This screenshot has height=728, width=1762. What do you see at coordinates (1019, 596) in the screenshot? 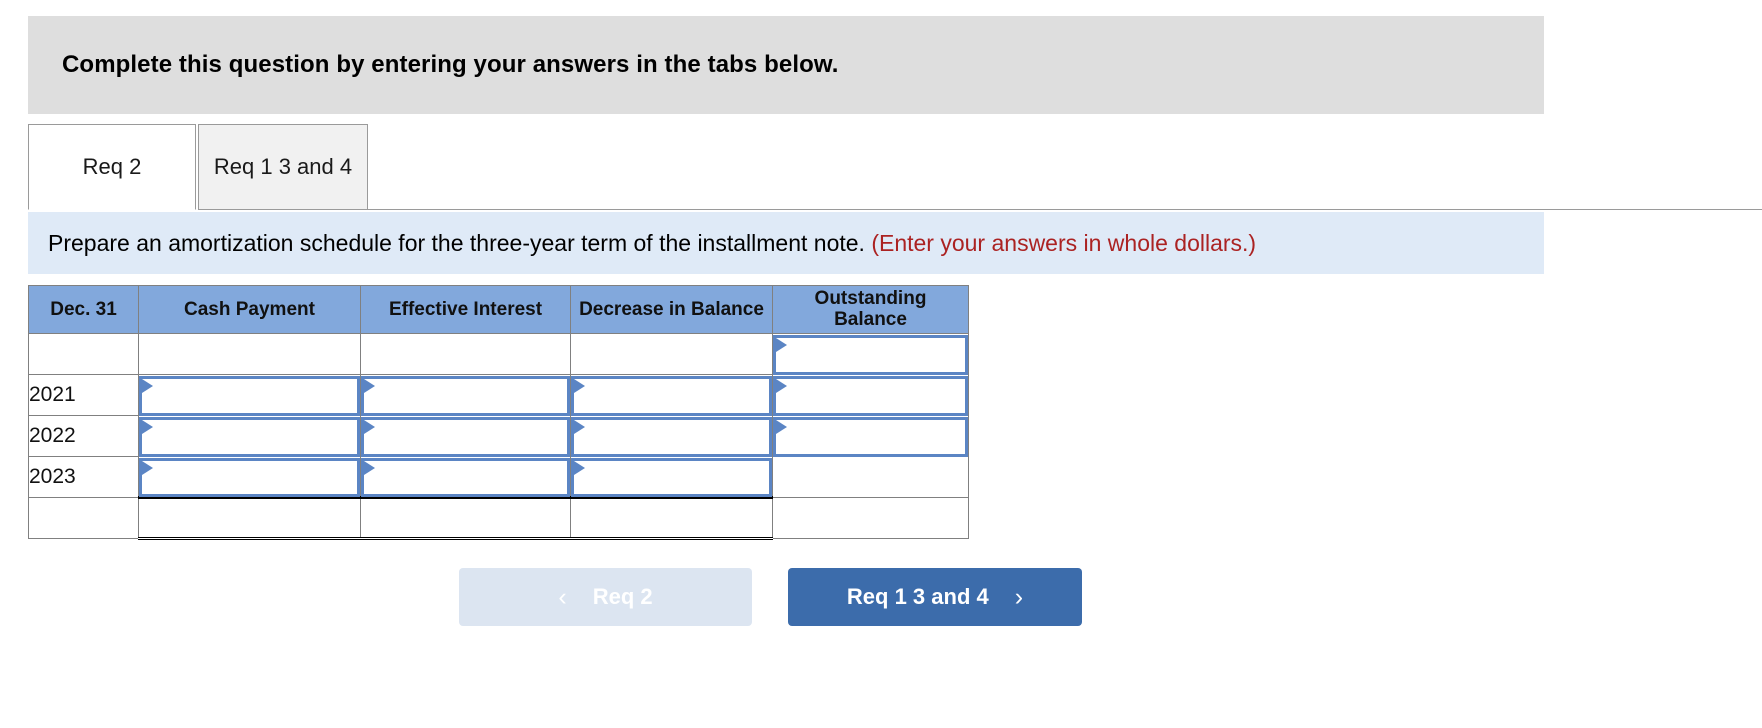
I see `chevron-right-icon: ›` at bounding box center [1019, 596].